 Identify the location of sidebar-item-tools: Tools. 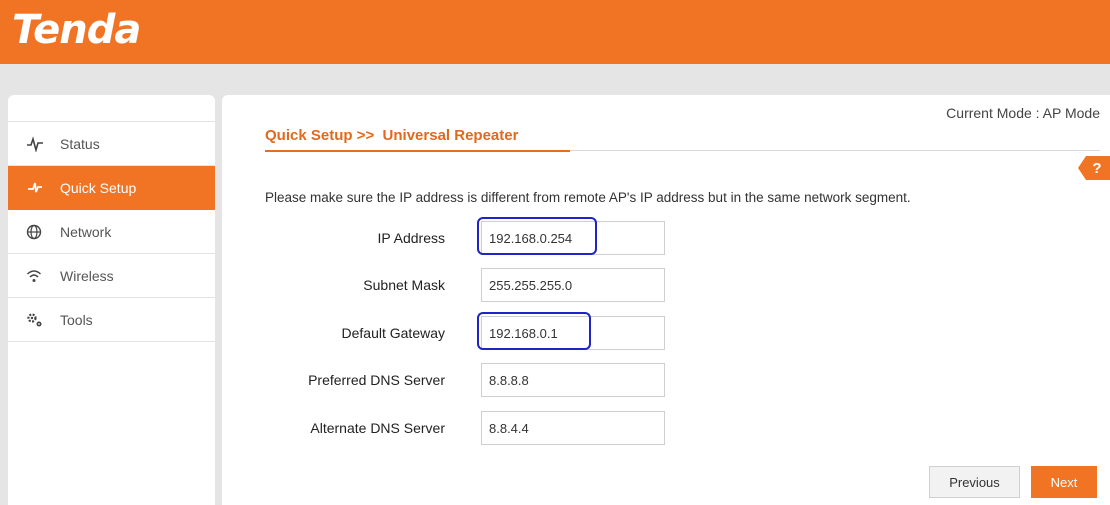
(111, 320).